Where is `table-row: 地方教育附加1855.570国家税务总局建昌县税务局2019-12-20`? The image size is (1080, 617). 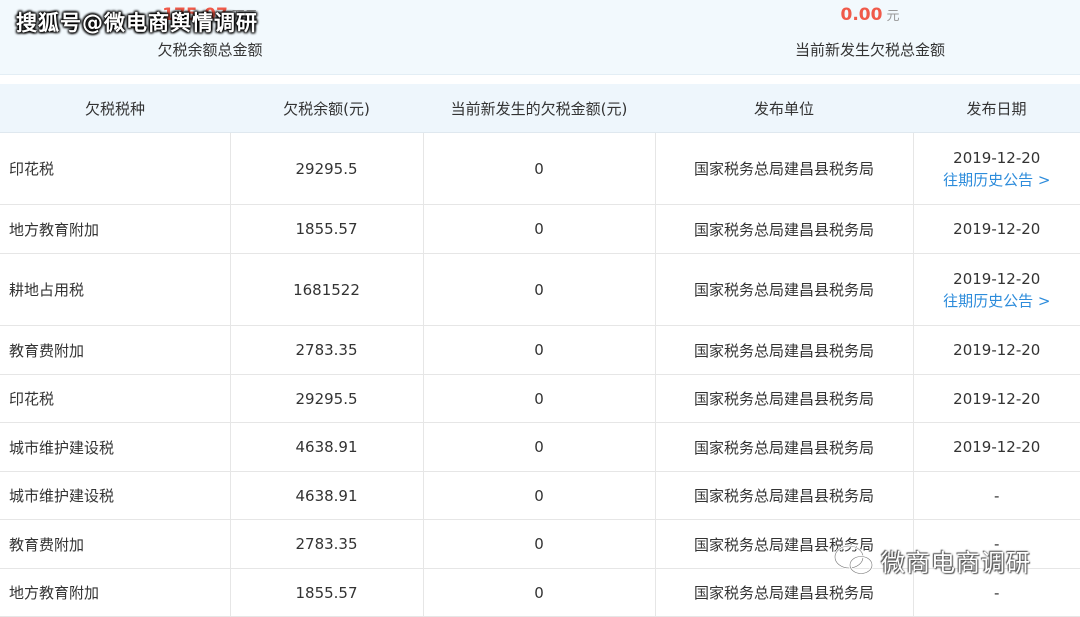
table-row: 地方教育附加1855.570国家税务总局建昌县税务局2019-12-20 is located at coordinates (540, 229).